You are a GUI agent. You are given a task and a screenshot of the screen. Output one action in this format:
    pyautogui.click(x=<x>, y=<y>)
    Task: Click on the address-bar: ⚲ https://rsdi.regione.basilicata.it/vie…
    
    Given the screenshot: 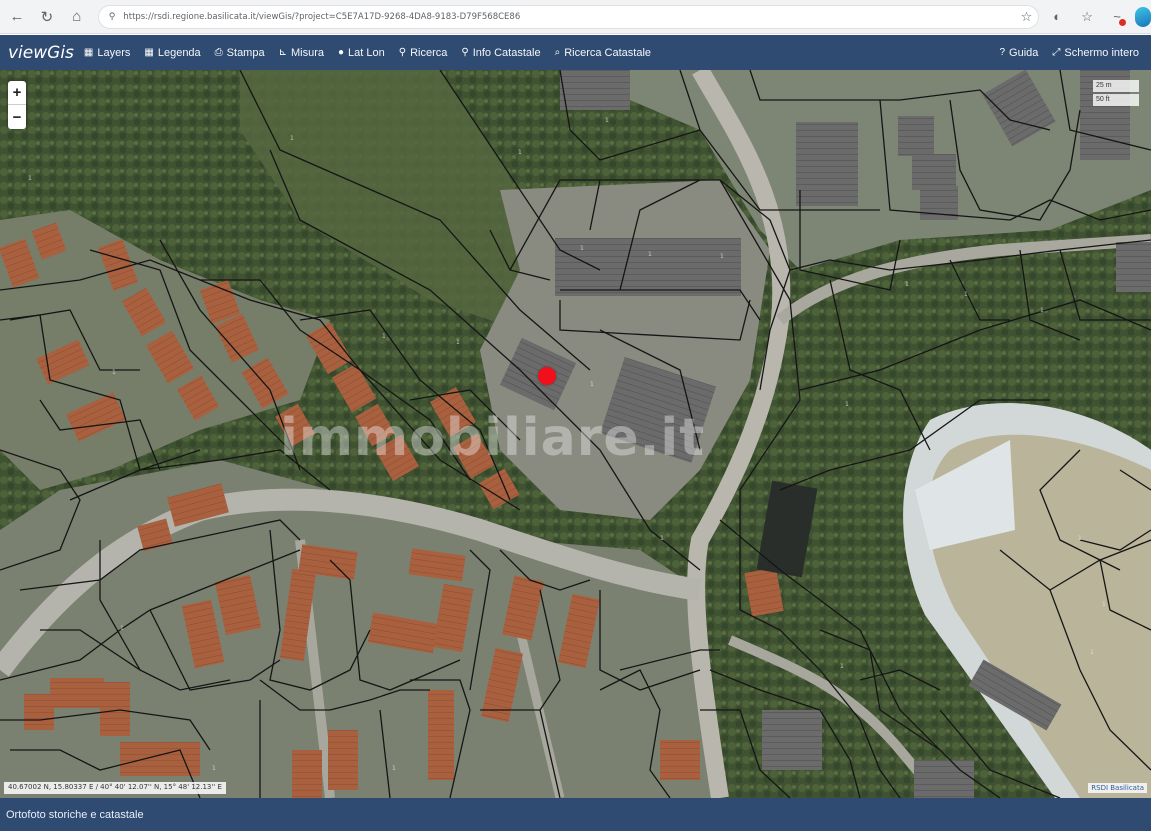 What is the action you would take?
    pyautogui.click(x=568, y=16)
    